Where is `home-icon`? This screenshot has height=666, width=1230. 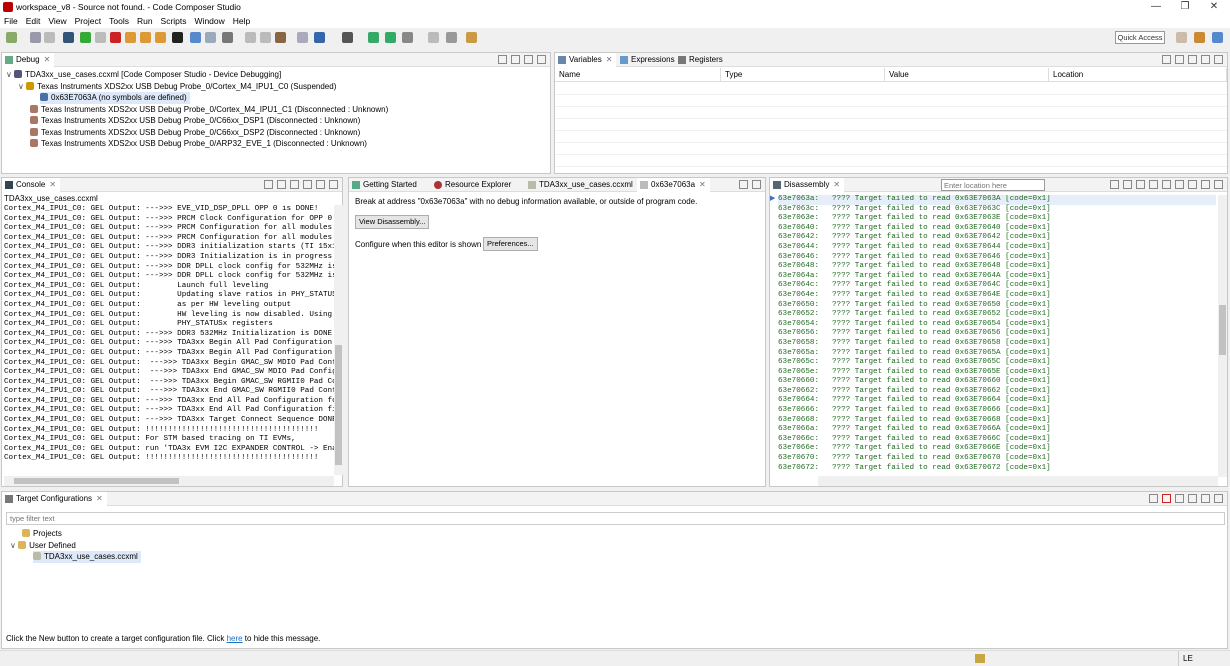
home-icon is located at coordinates (1127, 184).